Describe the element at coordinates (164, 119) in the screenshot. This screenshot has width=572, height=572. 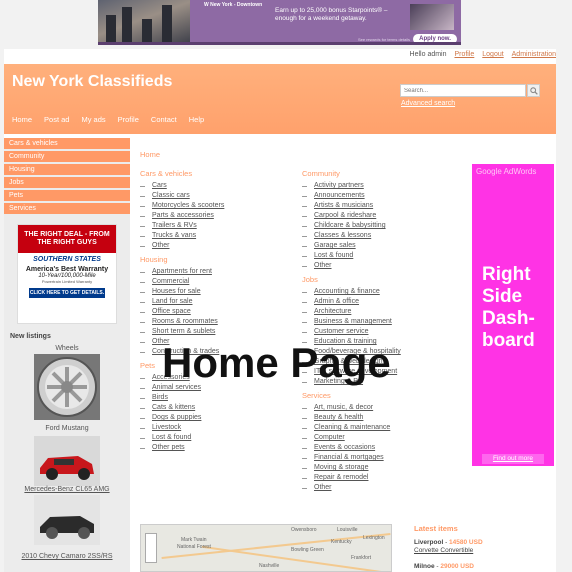
I see `nav-contact: Contact` at that location.